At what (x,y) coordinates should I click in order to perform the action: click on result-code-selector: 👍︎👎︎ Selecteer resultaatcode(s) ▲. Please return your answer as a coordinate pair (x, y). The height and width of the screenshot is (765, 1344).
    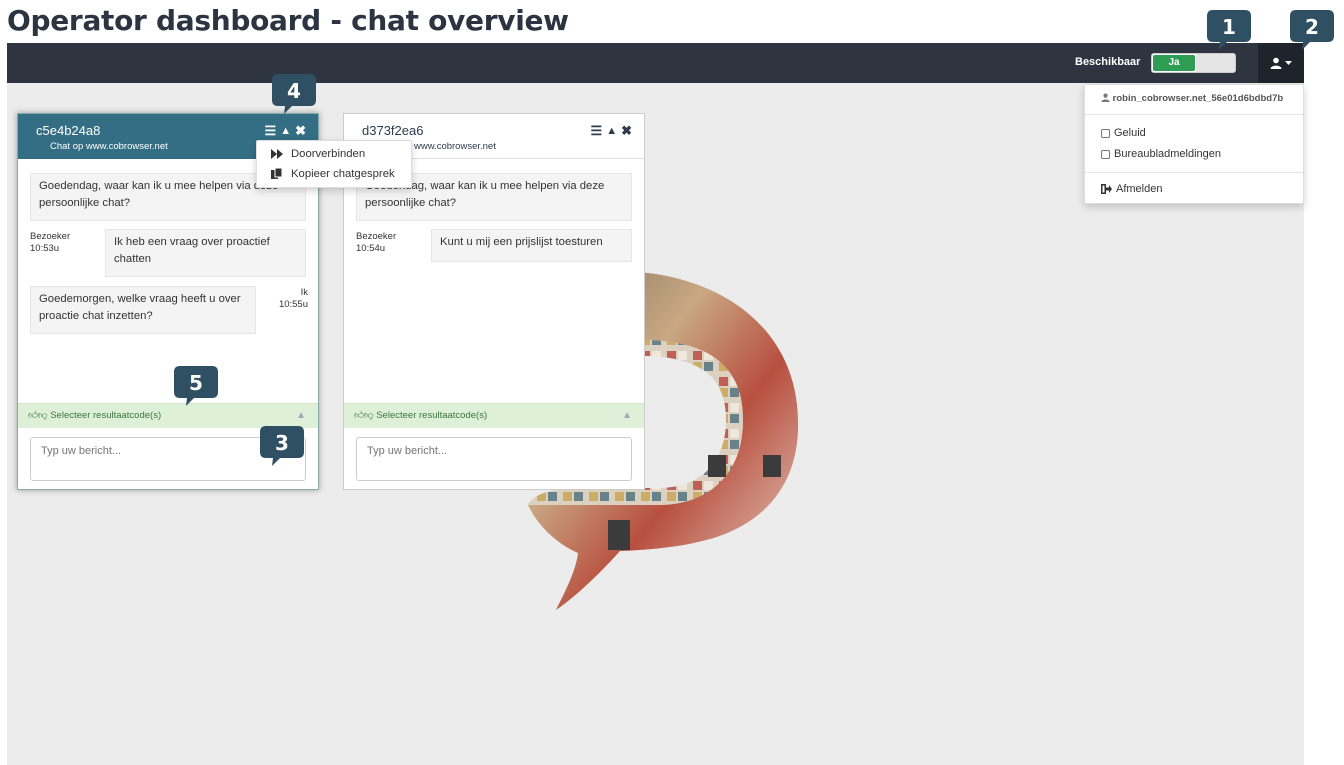
    Looking at the image, I should click on (494, 415).